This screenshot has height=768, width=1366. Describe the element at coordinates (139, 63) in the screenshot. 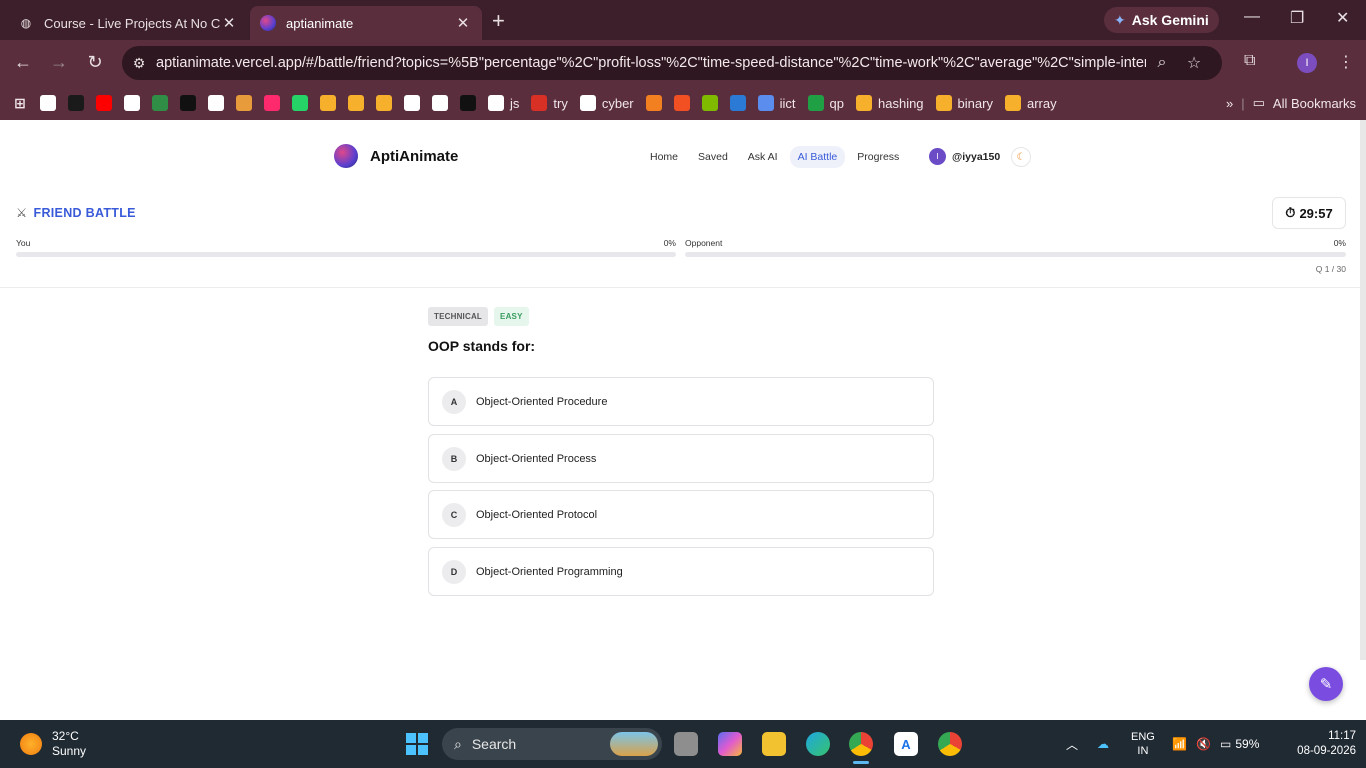

I see `site-info-icon: ⚙` at that location.